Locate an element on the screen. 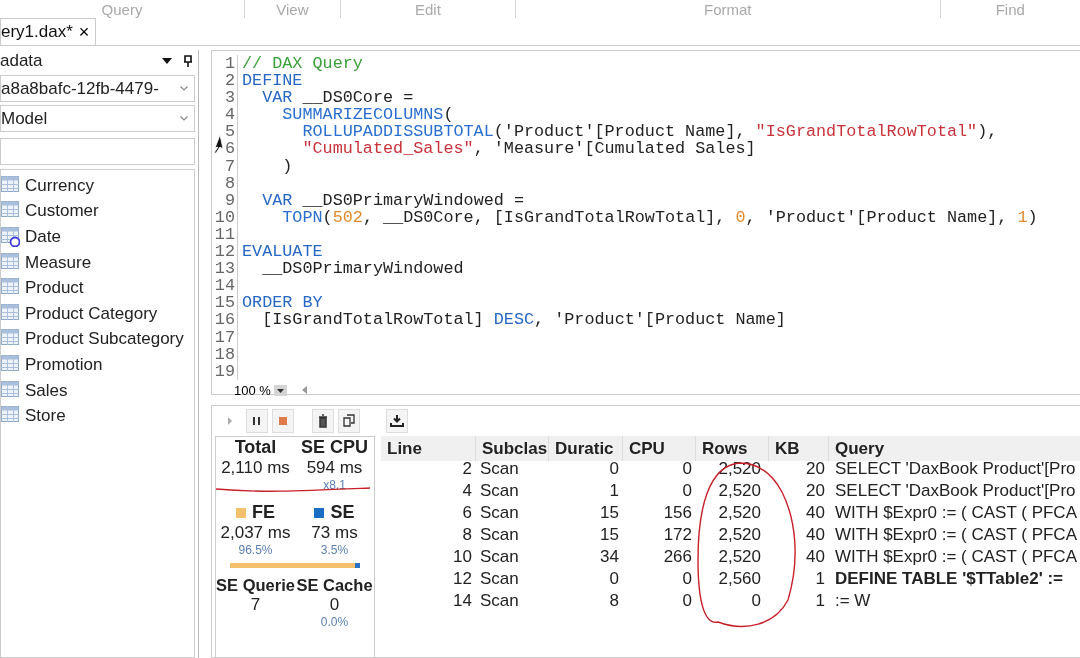  table-name: Product Subcategory is located at coordinates (104, 339).